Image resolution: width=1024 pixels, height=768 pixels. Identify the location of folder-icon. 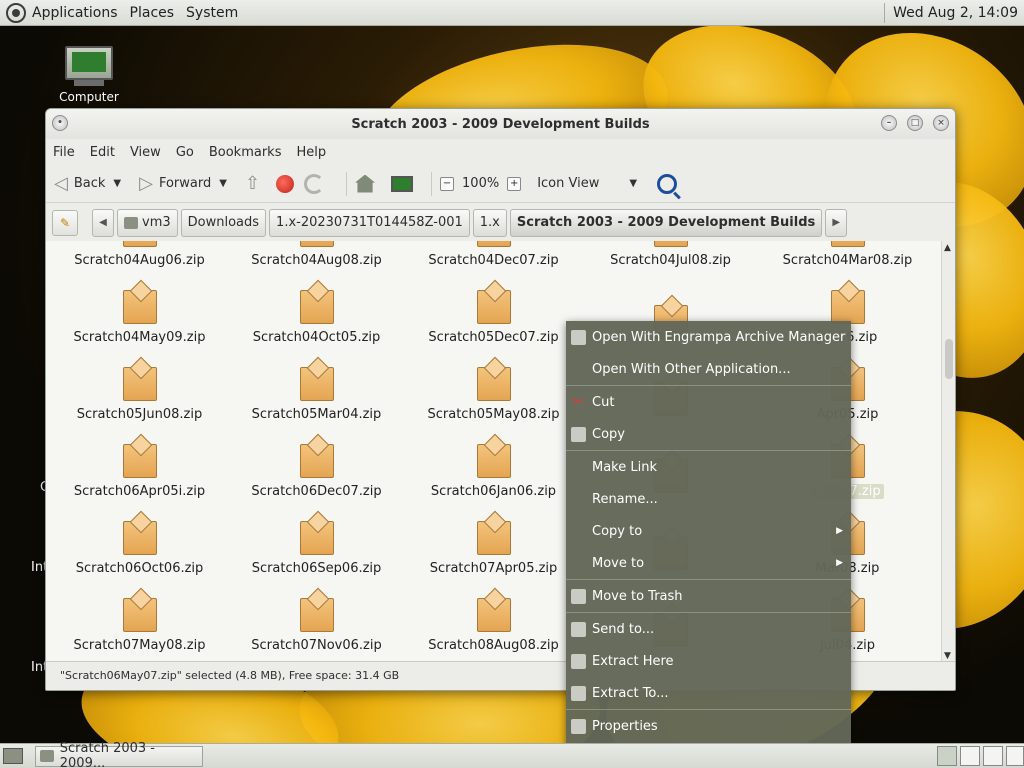
(47, 756).